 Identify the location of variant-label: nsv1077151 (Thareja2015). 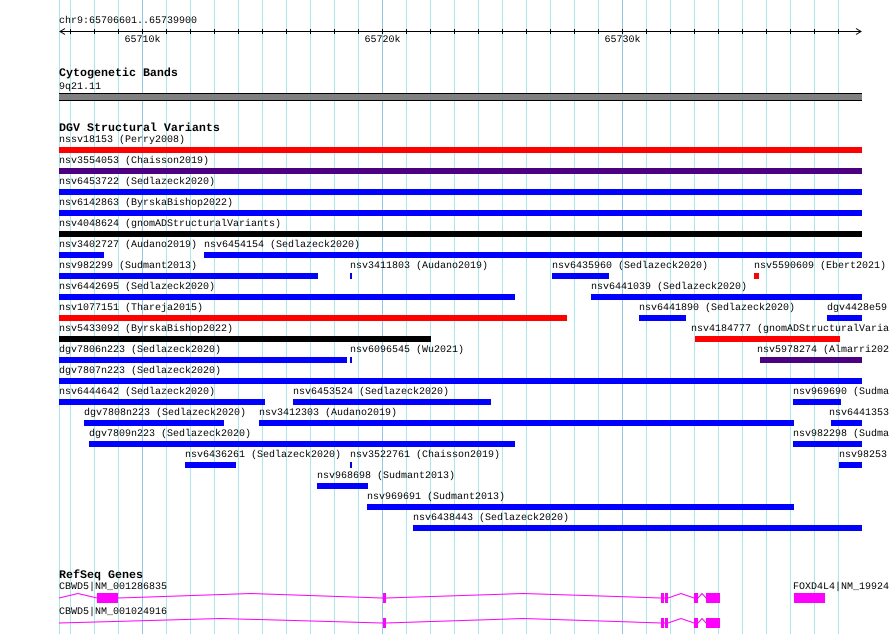
(131, 308).